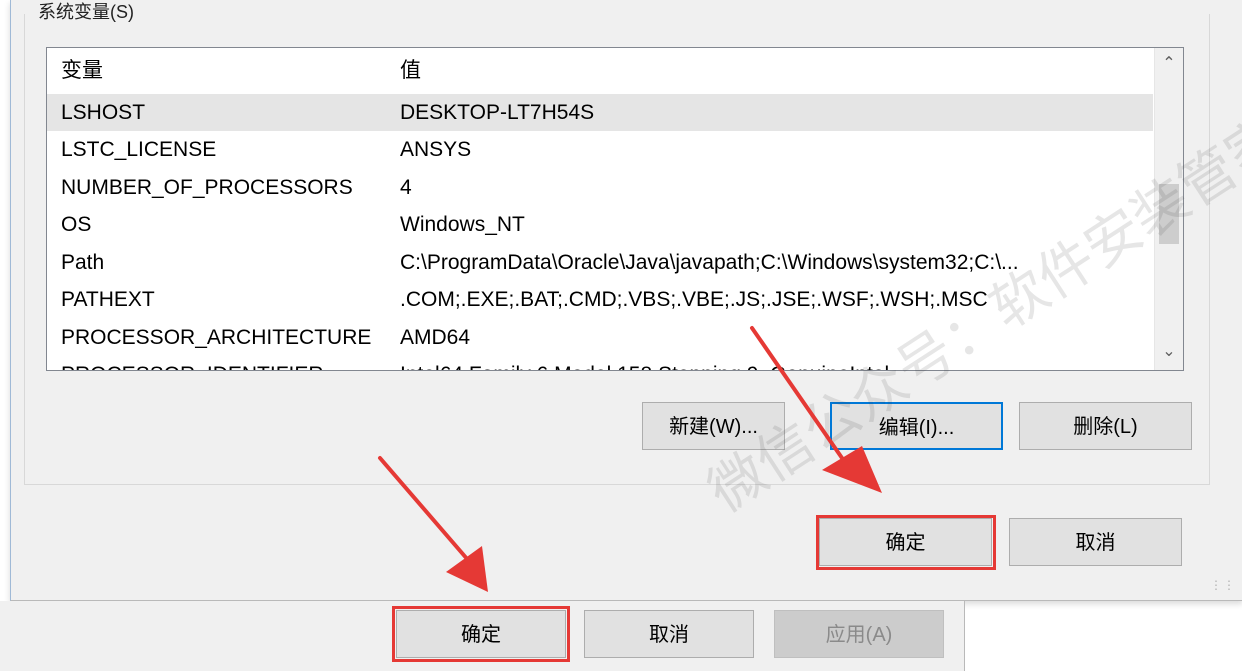 The image size is (1242, 671). I want to click on props-cancel-button: 取消, so click(669, 634).